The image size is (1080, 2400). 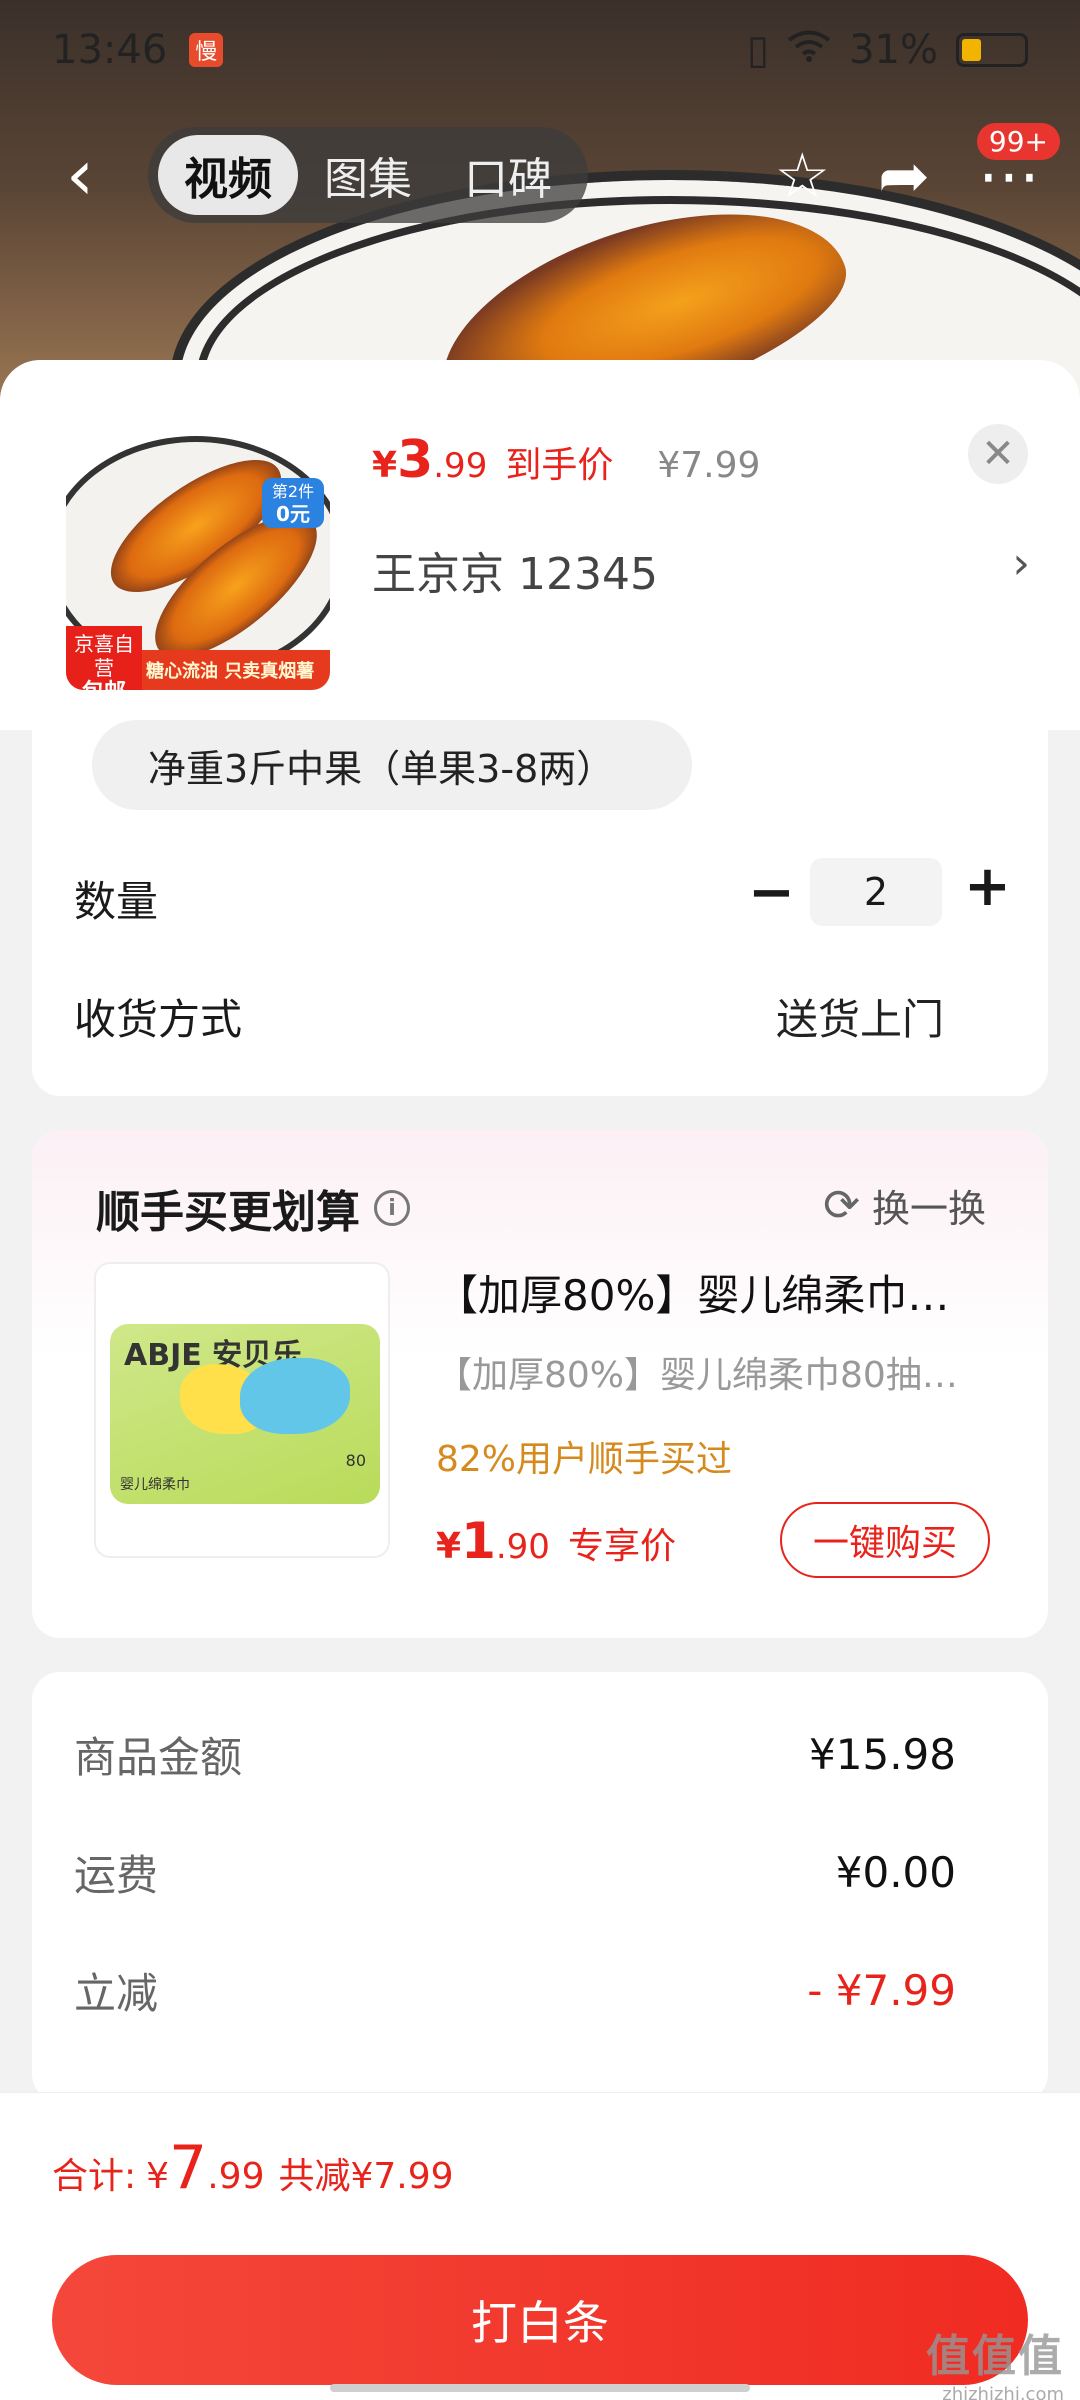 What do you see at coordinates (895, 1872) in the screenshot?
I see `summary-value: ¥0.00` at bounding box center [895, 1872].